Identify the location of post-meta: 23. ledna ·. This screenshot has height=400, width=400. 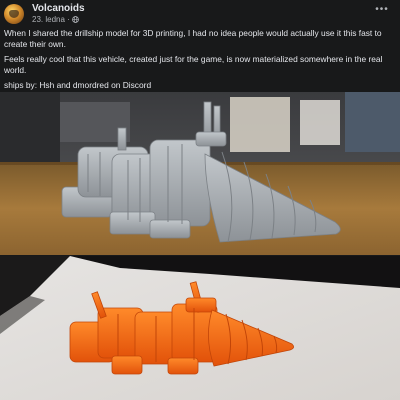
(55, 19).